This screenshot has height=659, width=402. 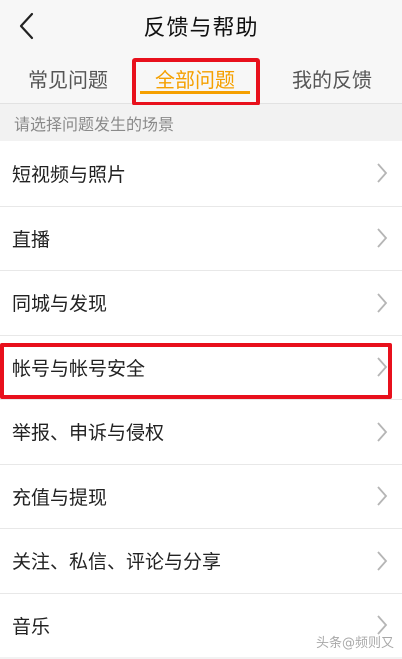 What do you see at coordinates (79, 368) in the screenshot?
I see `list-item-label: 帐号与帐号安全` at bounding box center [79, 368].